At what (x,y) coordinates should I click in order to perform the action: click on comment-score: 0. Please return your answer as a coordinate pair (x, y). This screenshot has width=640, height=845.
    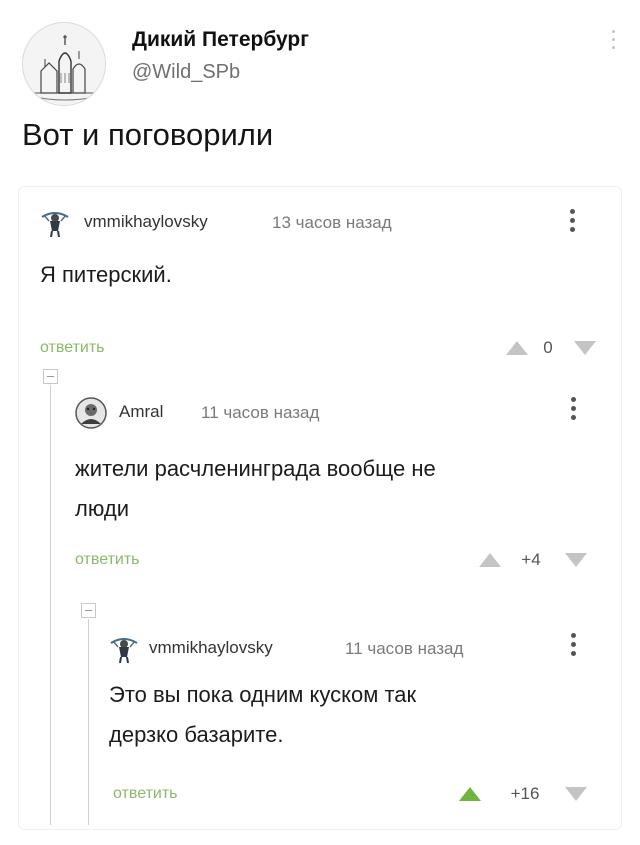
    Looking at the image, I should click on (548, 347).